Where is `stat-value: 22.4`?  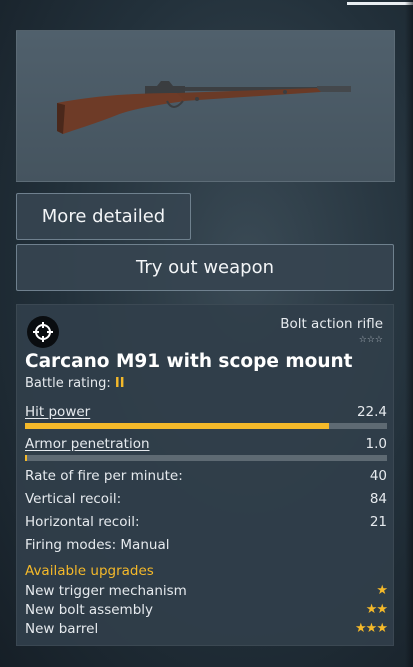 stat-value: 22.4 is located at coordinates (371, 412).